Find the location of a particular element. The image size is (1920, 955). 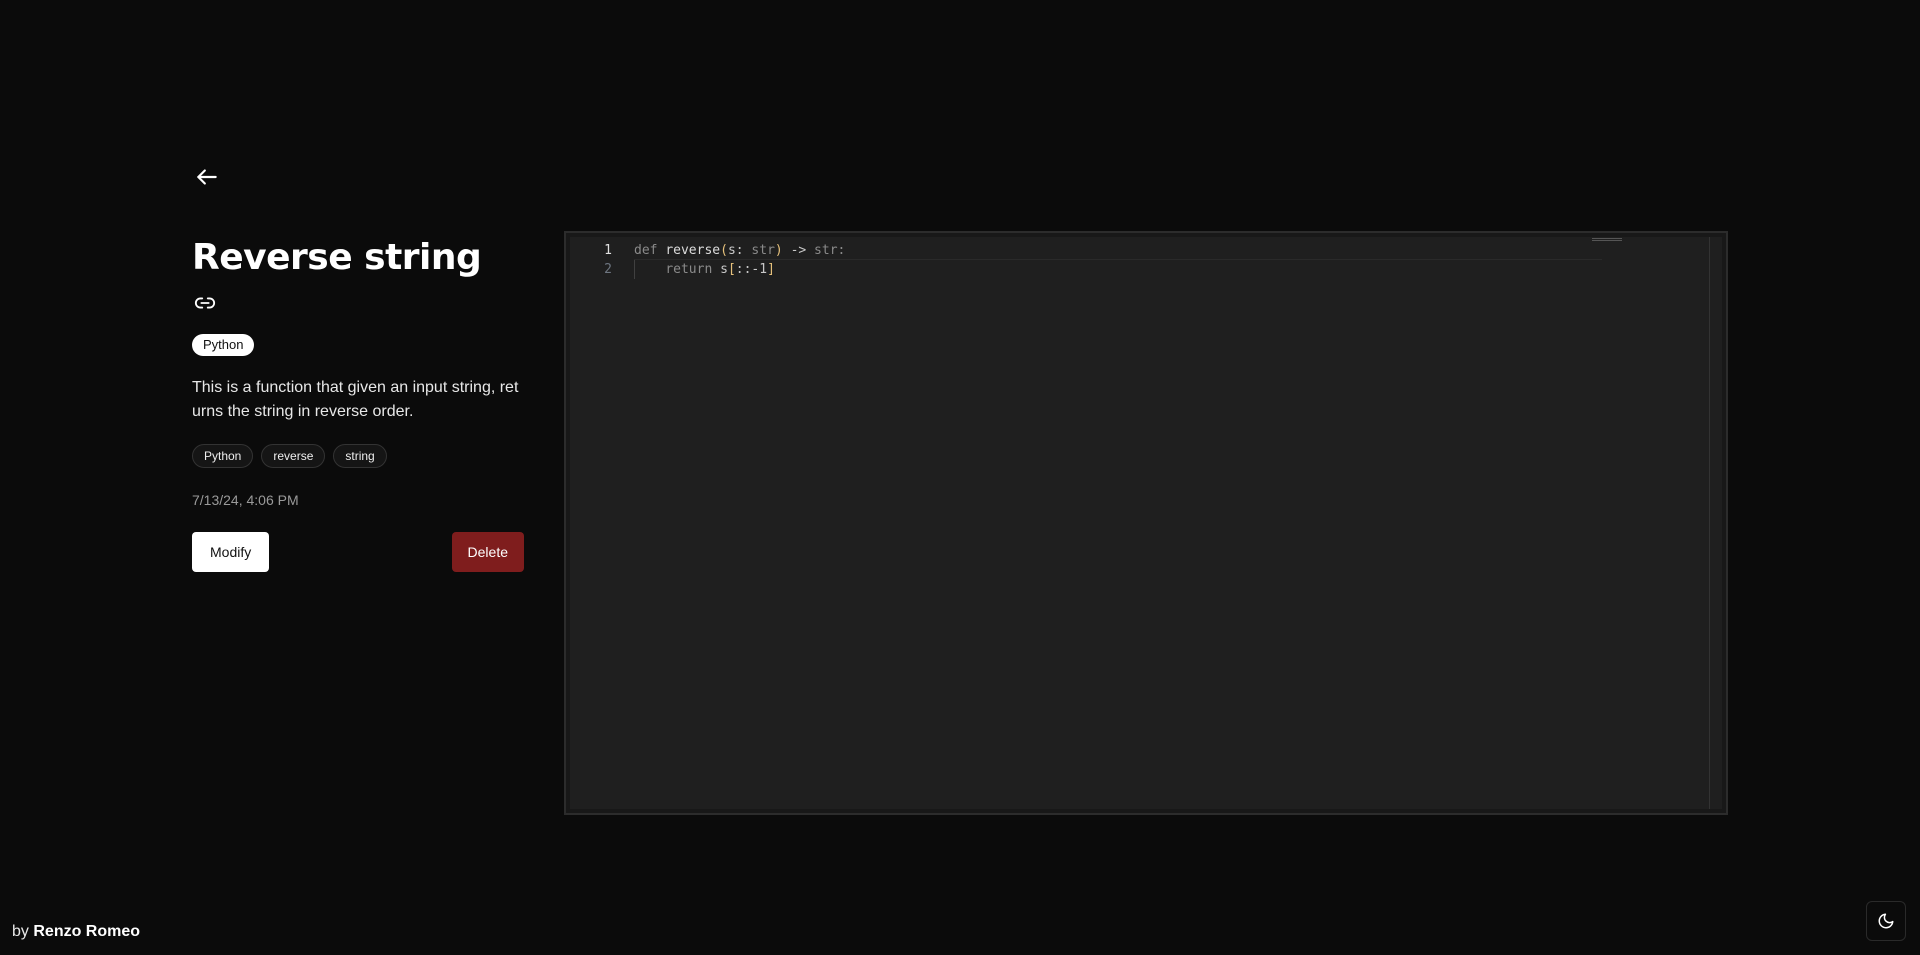

slice: ::-1 is located at coordinates (751, 269).